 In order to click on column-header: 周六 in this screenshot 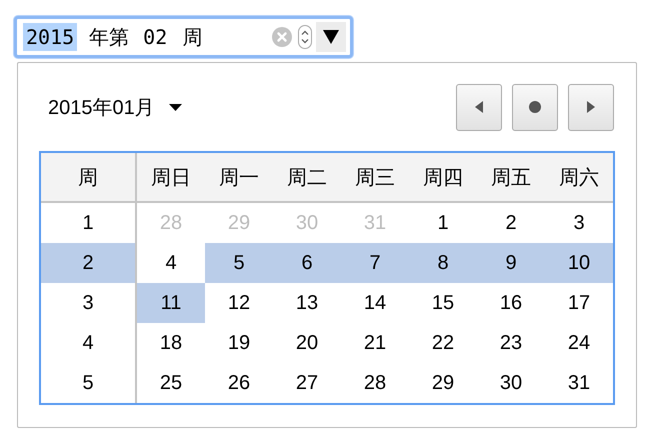, I will do `click(579, 178)`.